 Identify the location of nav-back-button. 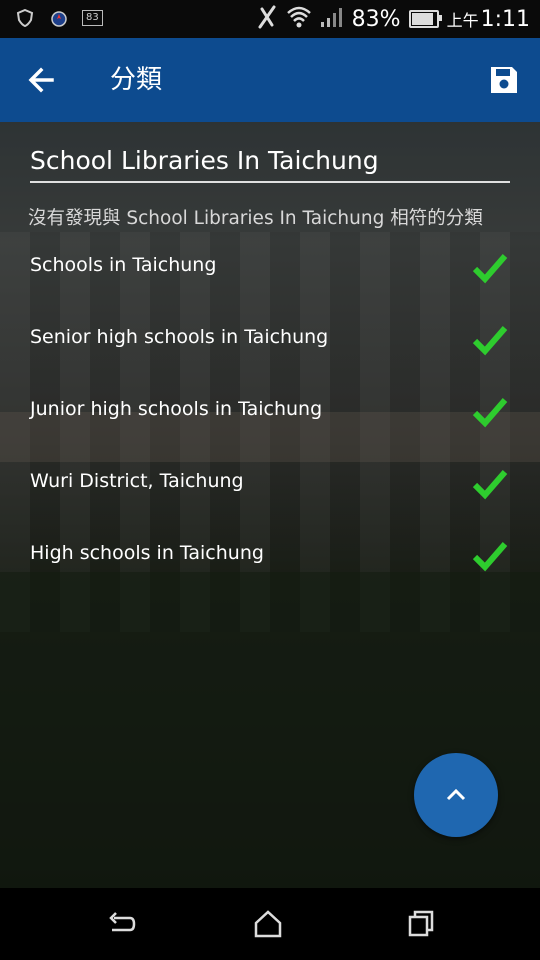
(122, 924).